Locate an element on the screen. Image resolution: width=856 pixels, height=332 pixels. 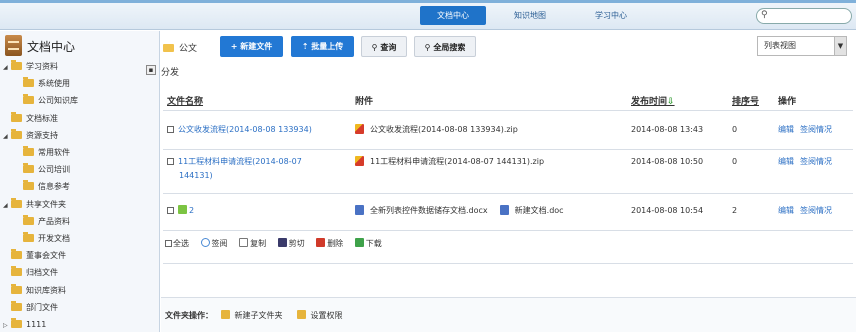
folder-subtitle: 分发 is located at coordinates (170, 73).